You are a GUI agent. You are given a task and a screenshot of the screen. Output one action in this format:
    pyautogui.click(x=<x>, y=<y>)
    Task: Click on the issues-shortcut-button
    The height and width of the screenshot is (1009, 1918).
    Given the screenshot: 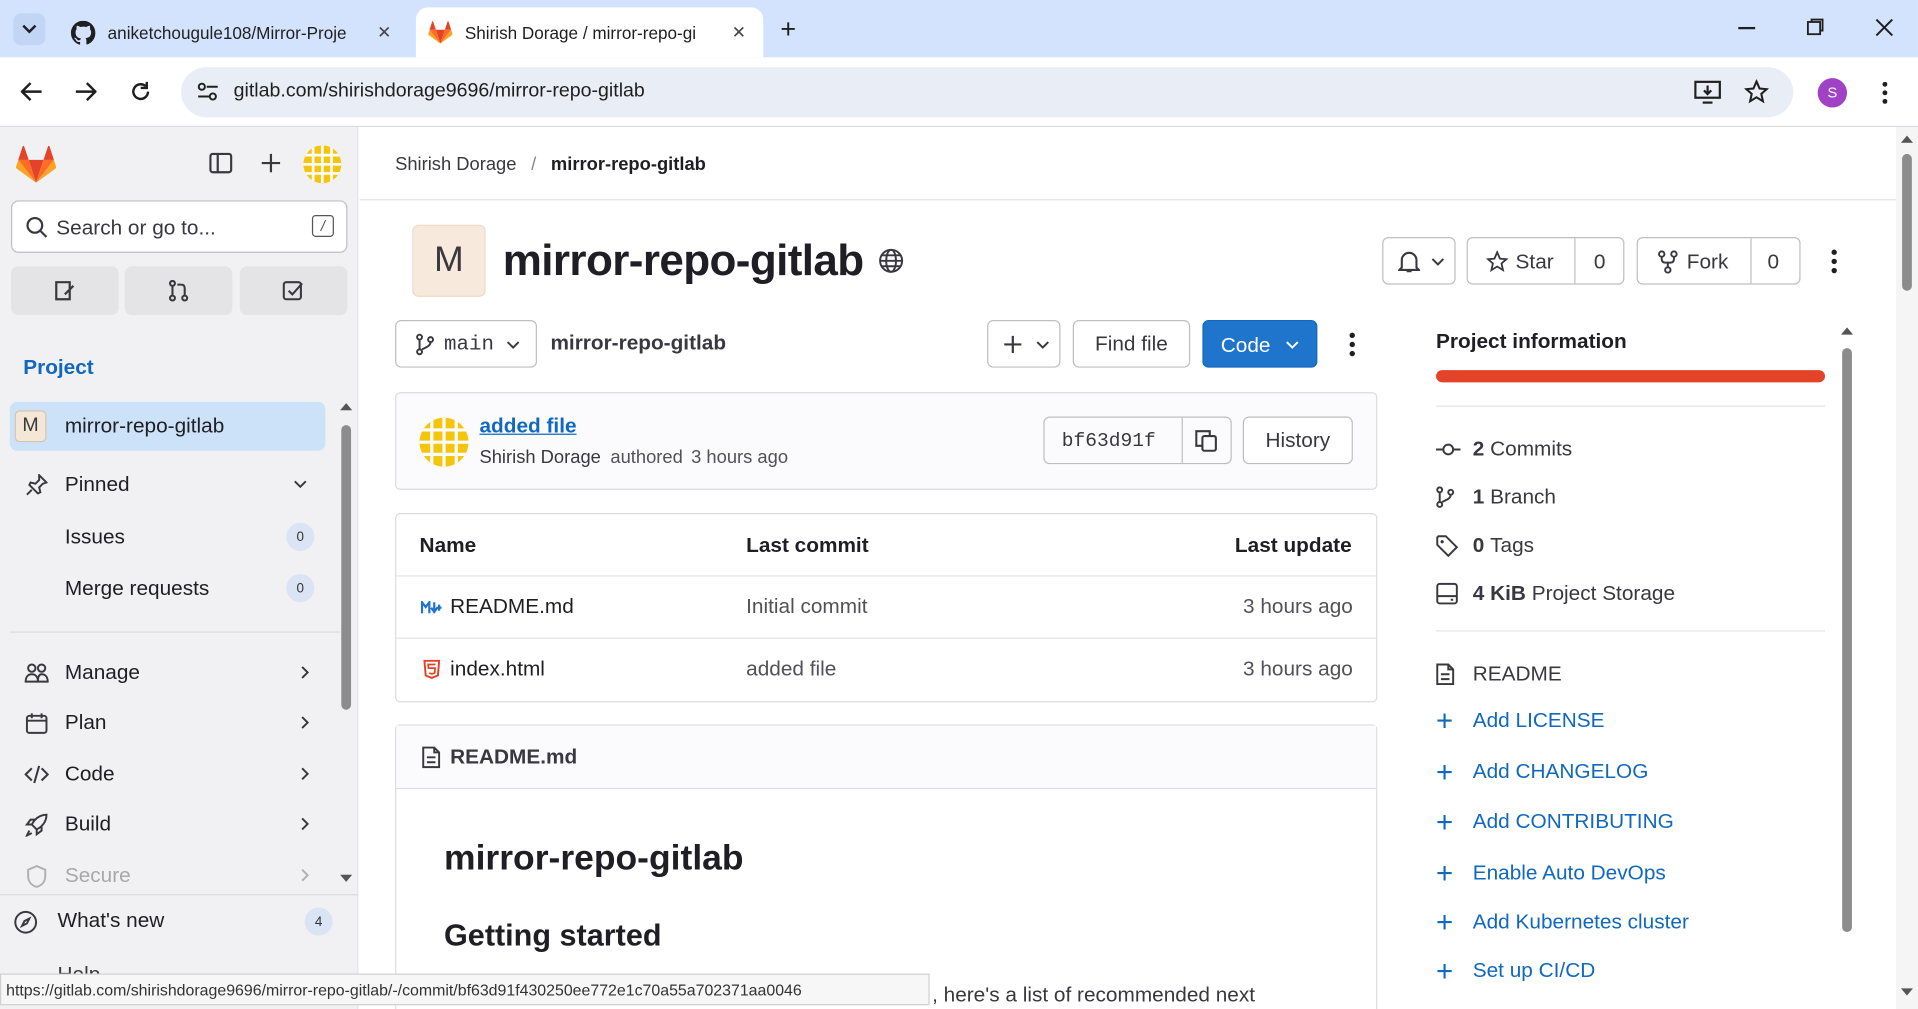 What is the action you would take?
    pyautogui.click(x=65, y=291)
    